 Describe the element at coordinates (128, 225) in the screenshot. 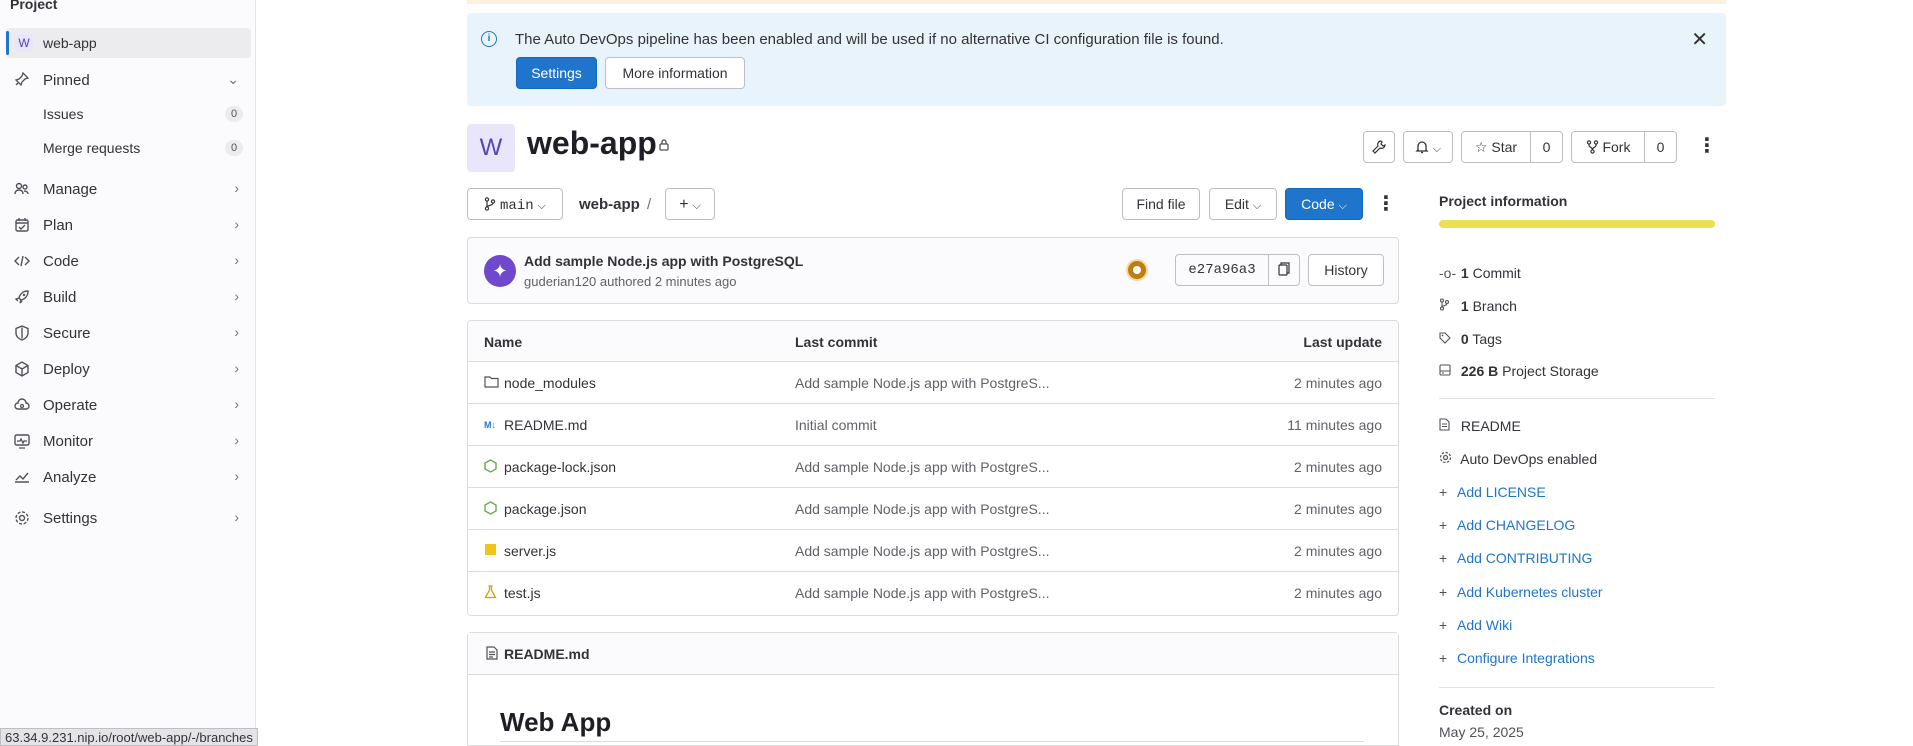

I see `sidebar-item-plan: Plan ›` at that location.